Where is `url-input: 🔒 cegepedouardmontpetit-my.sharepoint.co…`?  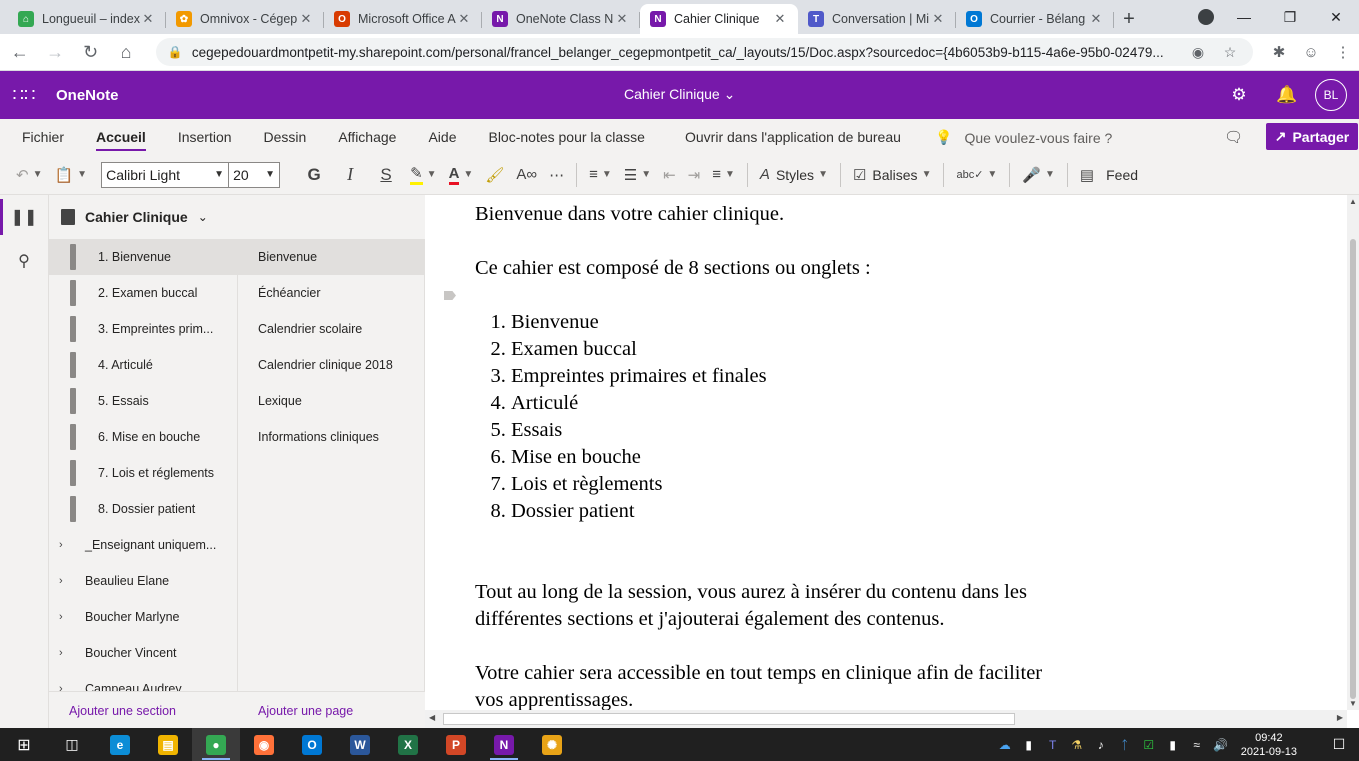
url-input: 🔒 cegepedouardmontpetit-my.sharepoint.co… is located at coordinates (704, 52).